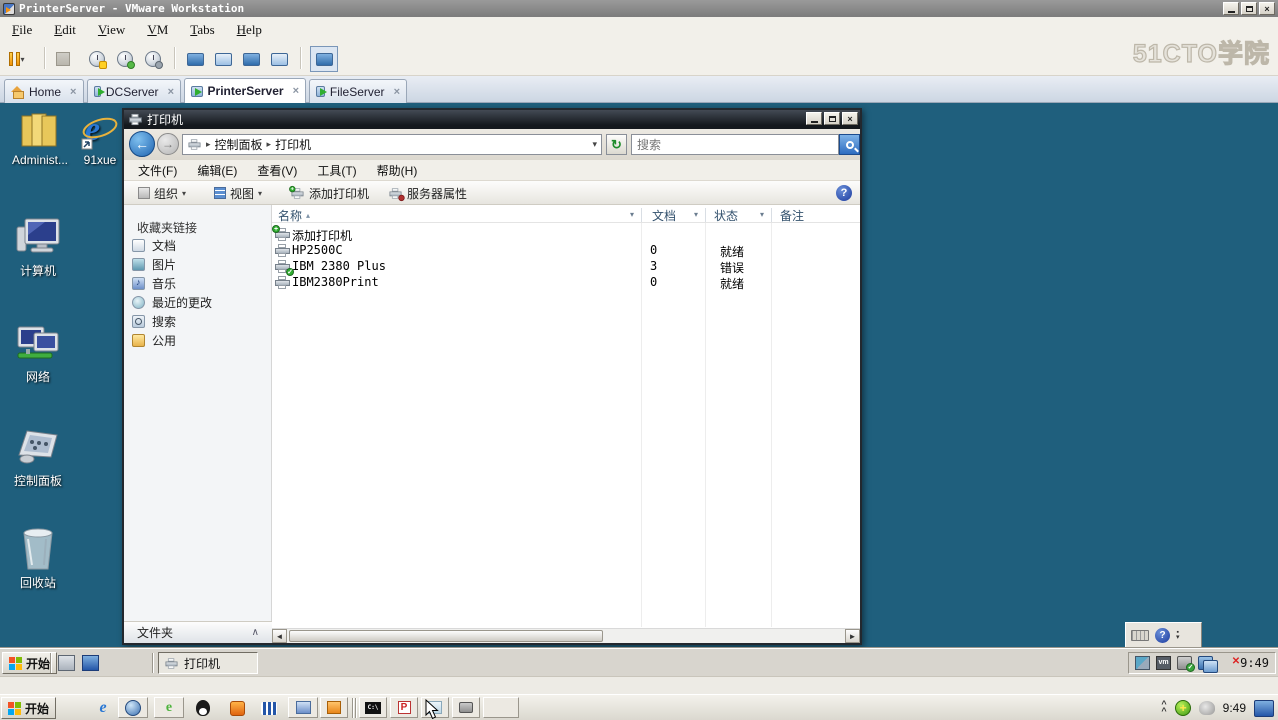 The height and width of the screenshot is (720, 1278). I want to click on folders-bar: 文件夹 ∧, so click(198, 632).